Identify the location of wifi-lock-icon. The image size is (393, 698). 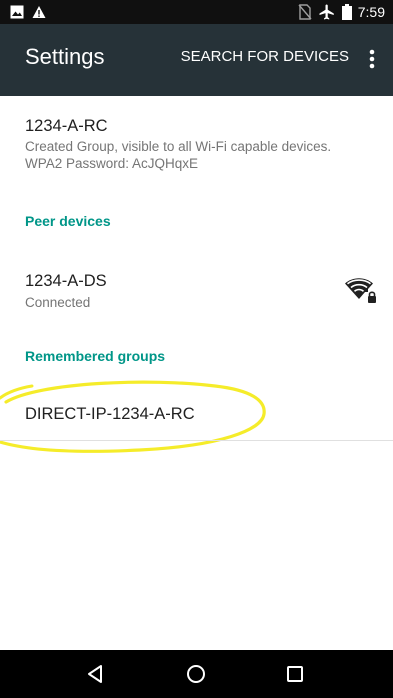
(360, 290).